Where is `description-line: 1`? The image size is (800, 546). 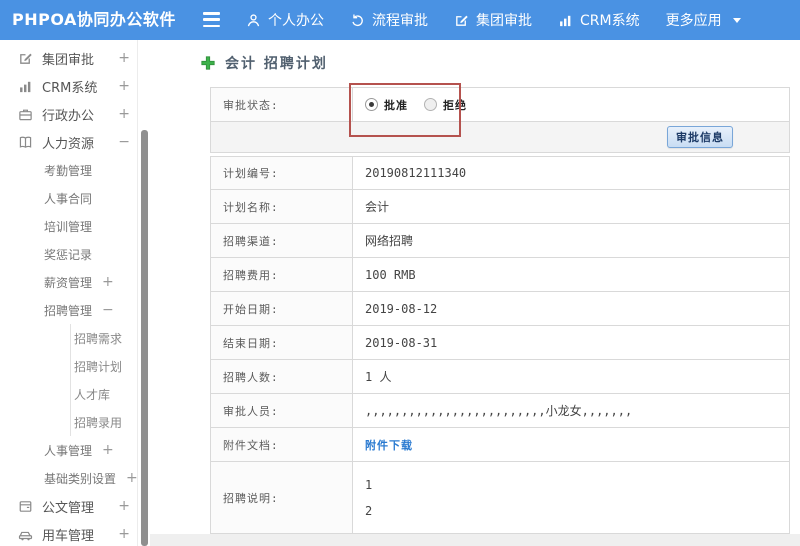 description-line: 1 is located at coordinates (369, 484).